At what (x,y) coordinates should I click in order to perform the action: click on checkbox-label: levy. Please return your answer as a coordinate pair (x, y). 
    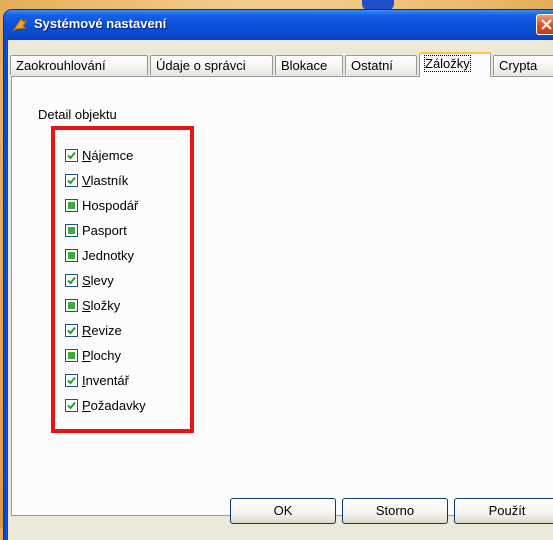
    Looking at the image, I should click on (102, 280).